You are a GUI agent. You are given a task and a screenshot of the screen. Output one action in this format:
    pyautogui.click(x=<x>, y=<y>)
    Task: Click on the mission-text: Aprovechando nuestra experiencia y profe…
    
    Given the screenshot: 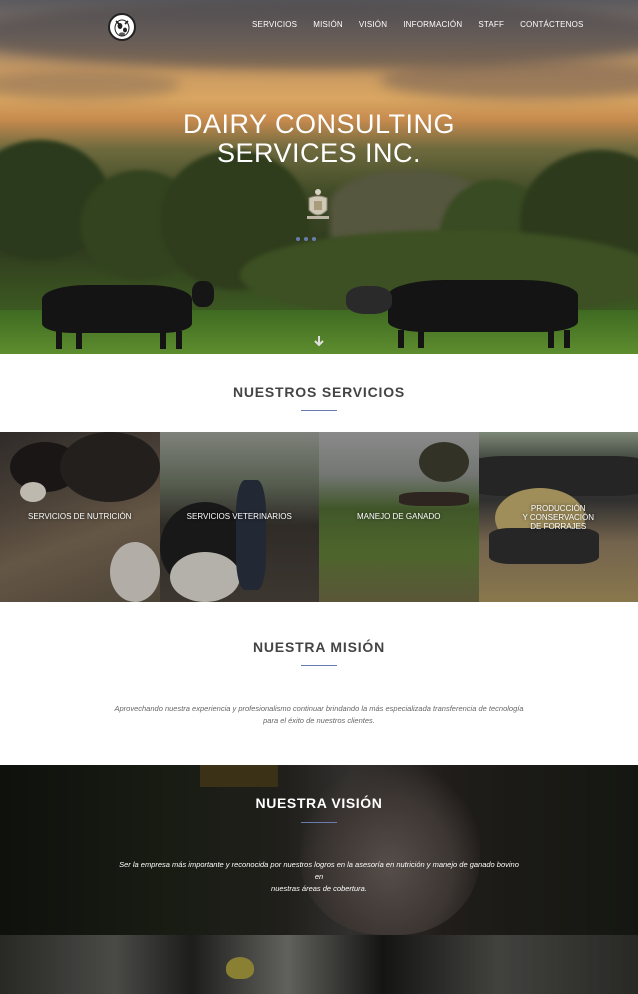 What is the action you would take?
    pyautogui.click(x=319, y=715)
    